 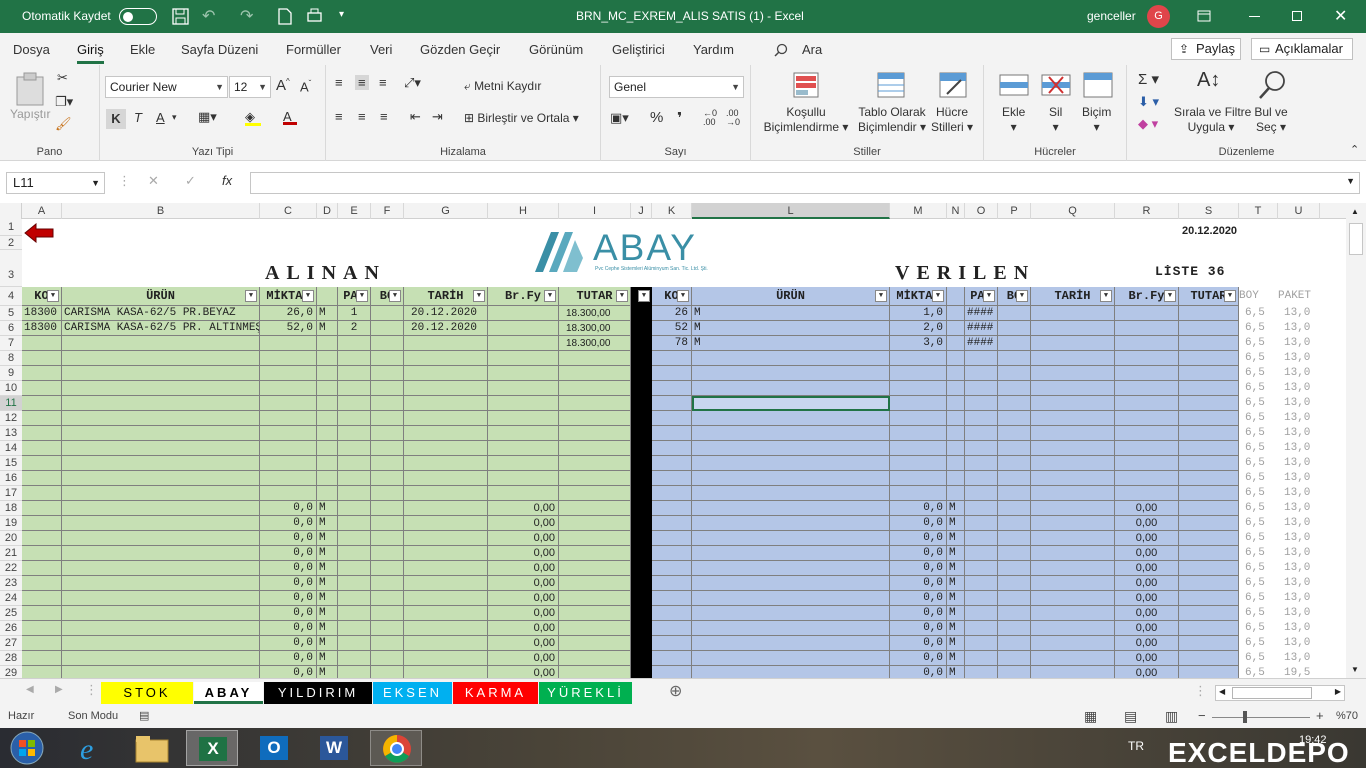 I want to click on tab-veri: Veri, so click(x=381, y=49).